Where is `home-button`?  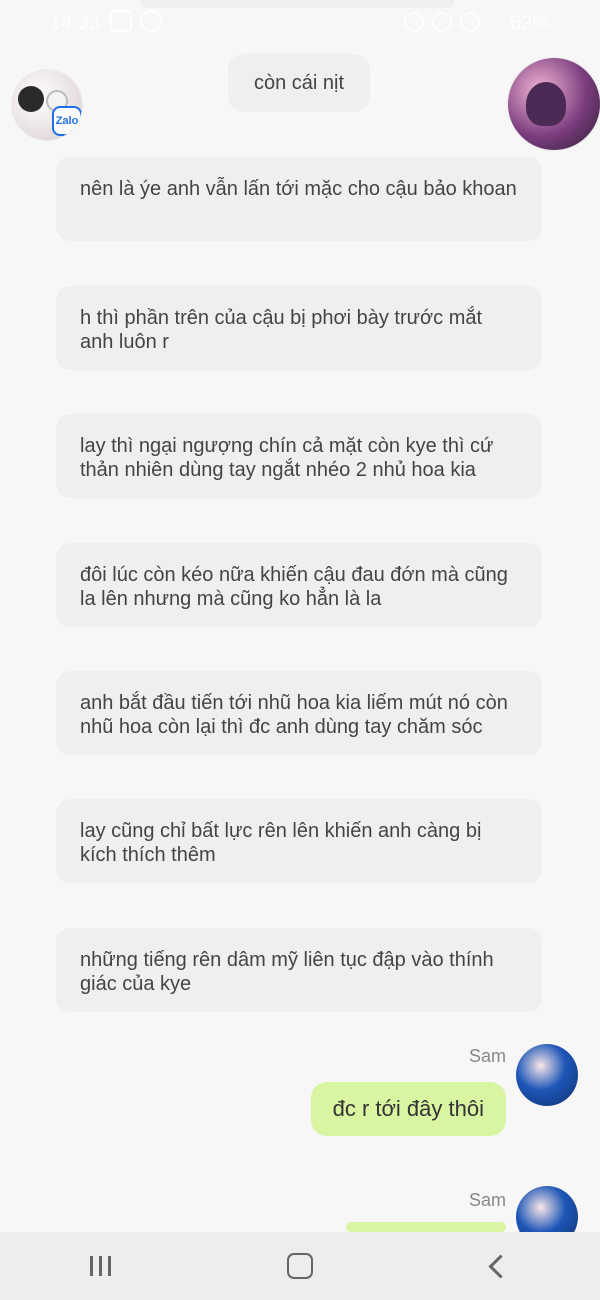 home-button is located at coordinates (300, 1266).